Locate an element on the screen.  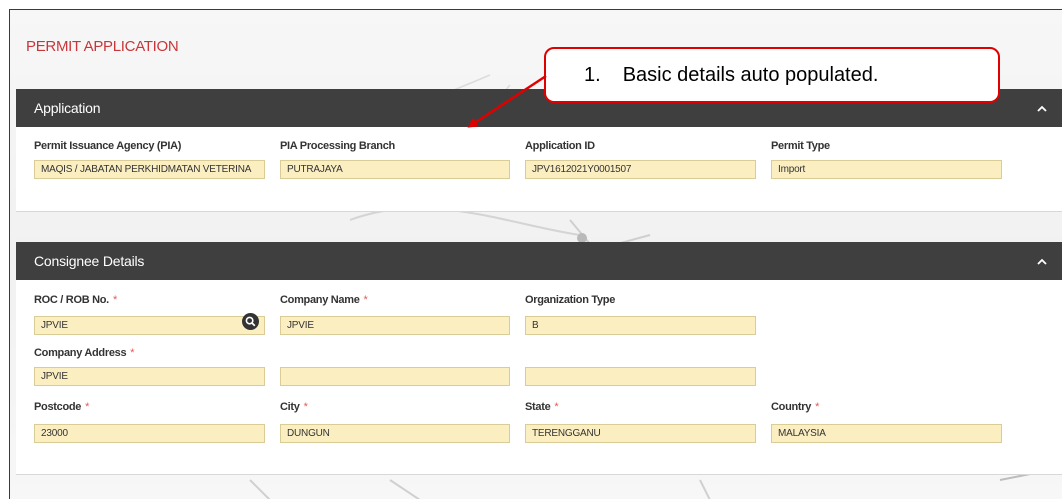
company-name-label: Company Name * is located at coordinates (324, 300).